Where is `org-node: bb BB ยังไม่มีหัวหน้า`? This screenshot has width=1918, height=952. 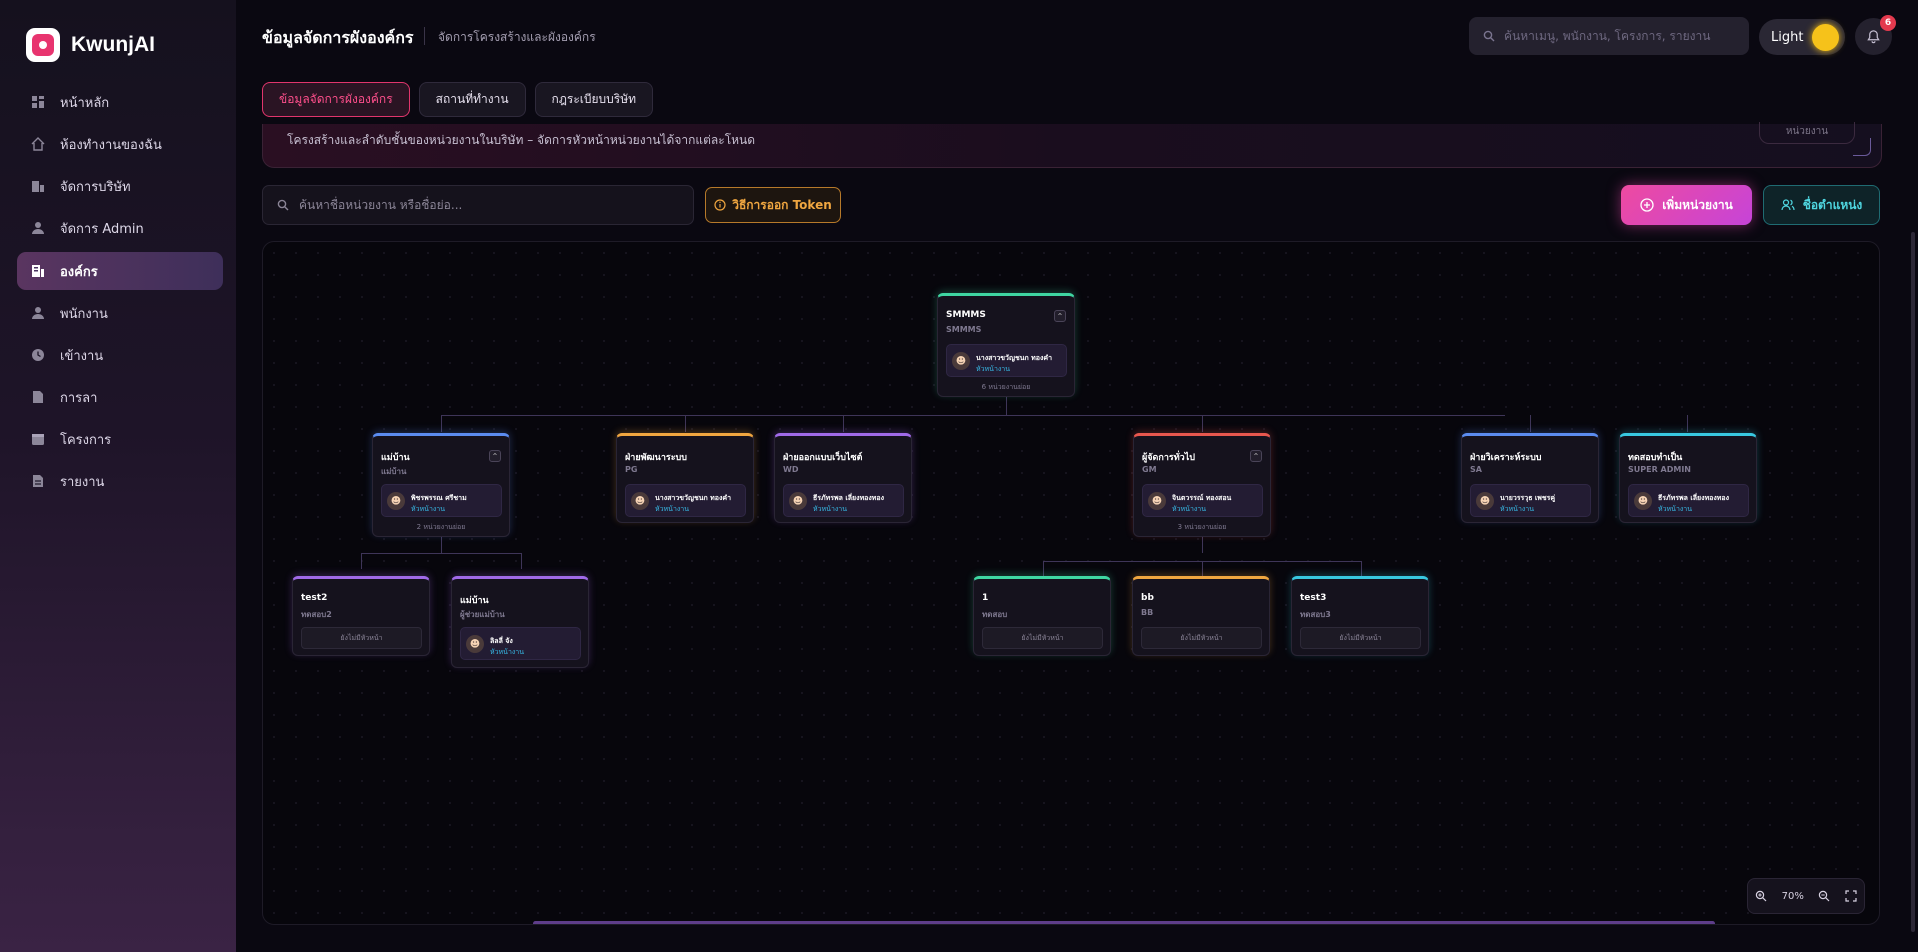
org-node: bb BB ยังไม่มีหัวหน้า is located at coordinates (1201, 616).